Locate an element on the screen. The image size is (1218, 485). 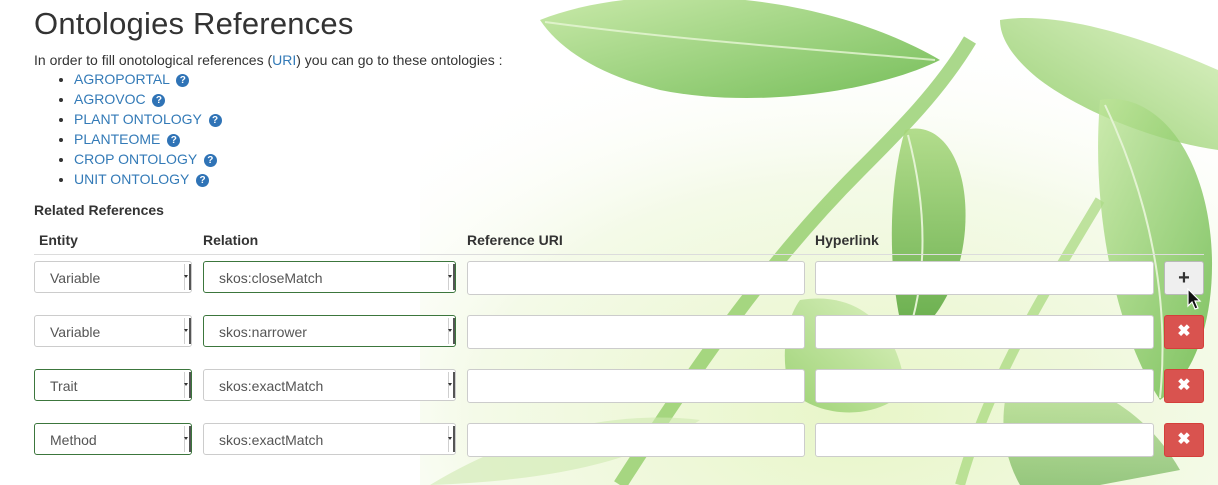
page-title: Ontologies References is located at coordinates (194, 23).